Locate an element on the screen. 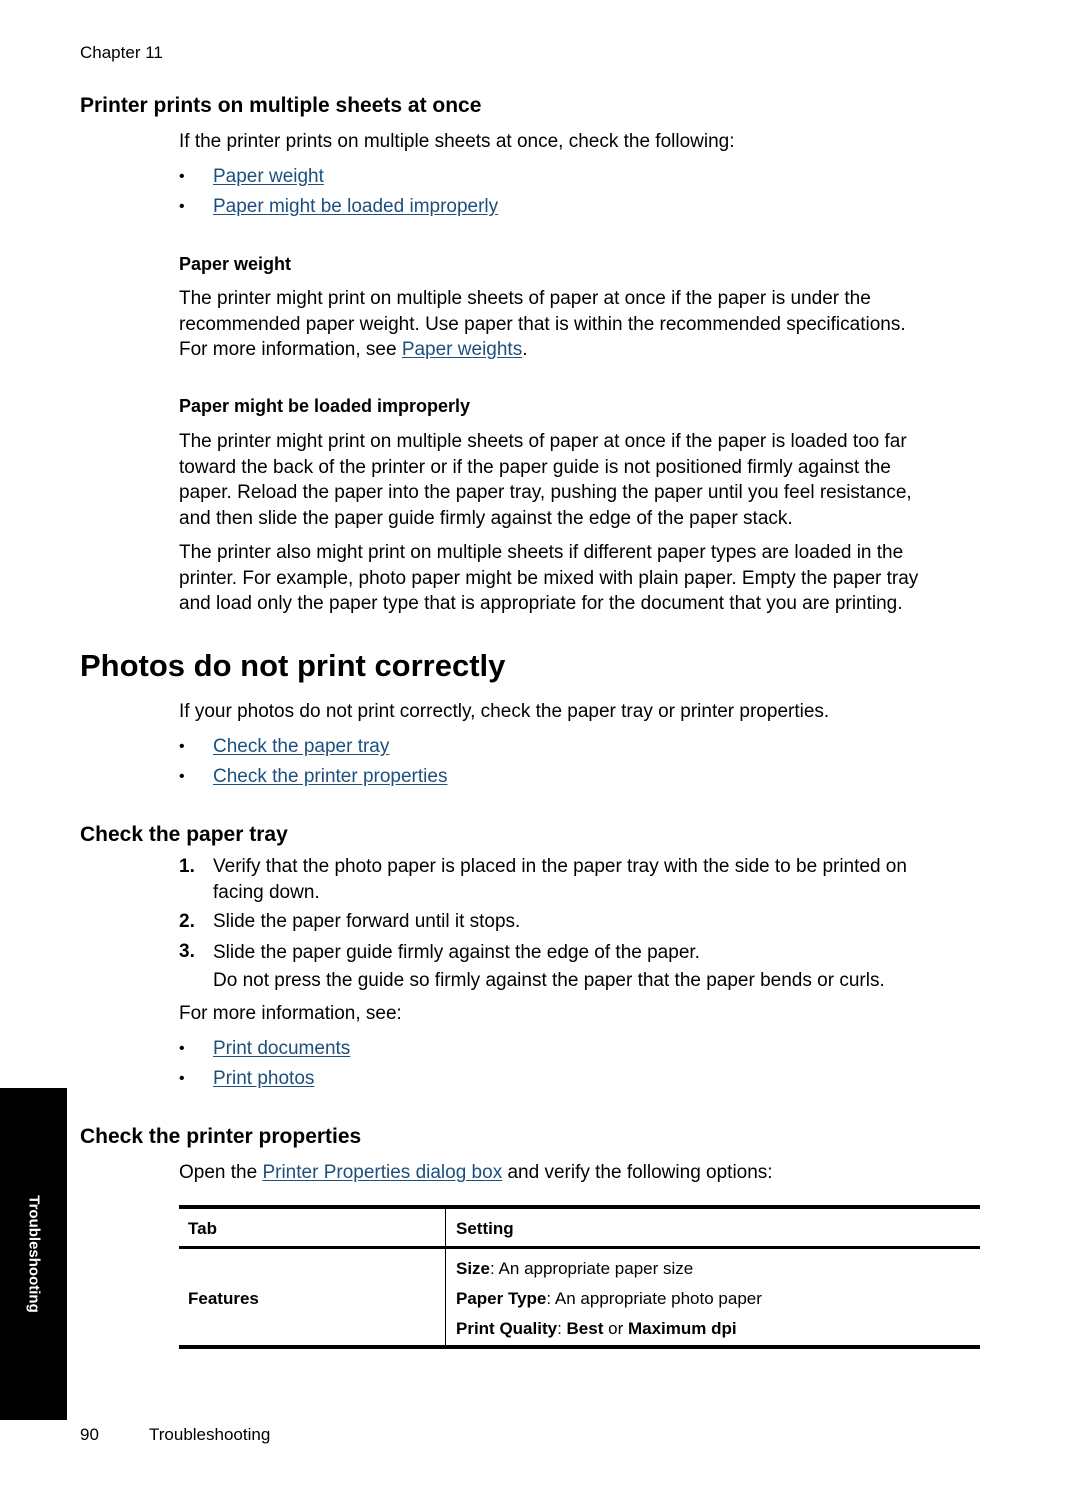 Image resolution: width=1080 pixels, height=1495 pixels. footer-title: Troubleshooting is located at coordinates (210, 1434).